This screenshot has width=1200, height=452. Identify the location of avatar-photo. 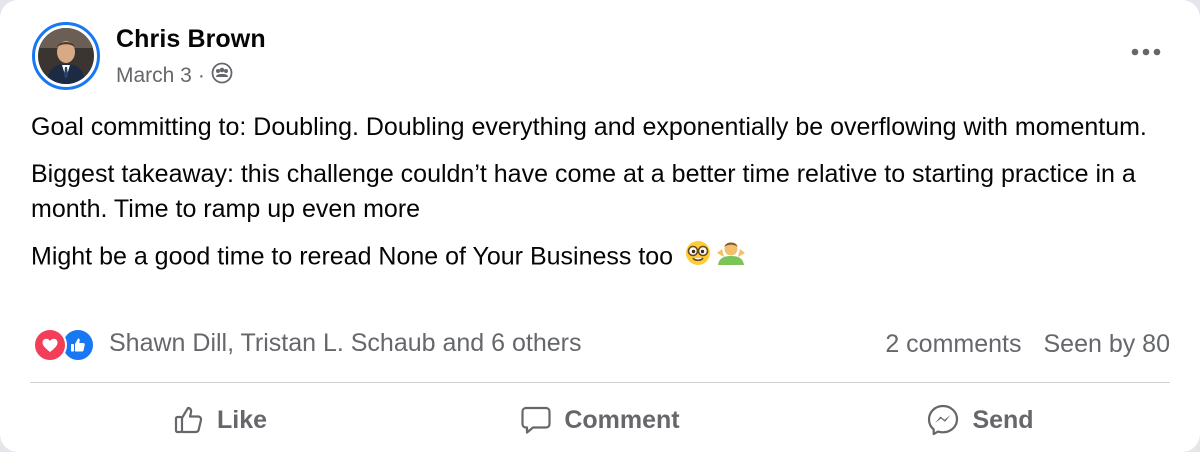
(66, 56).